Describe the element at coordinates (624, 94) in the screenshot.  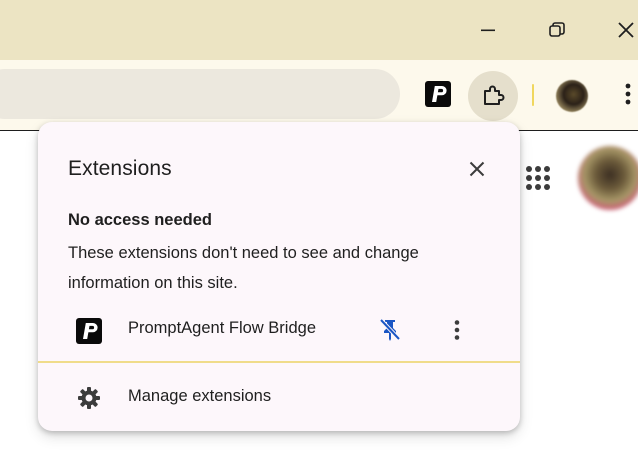
I see `browser-menu-button` at that location.